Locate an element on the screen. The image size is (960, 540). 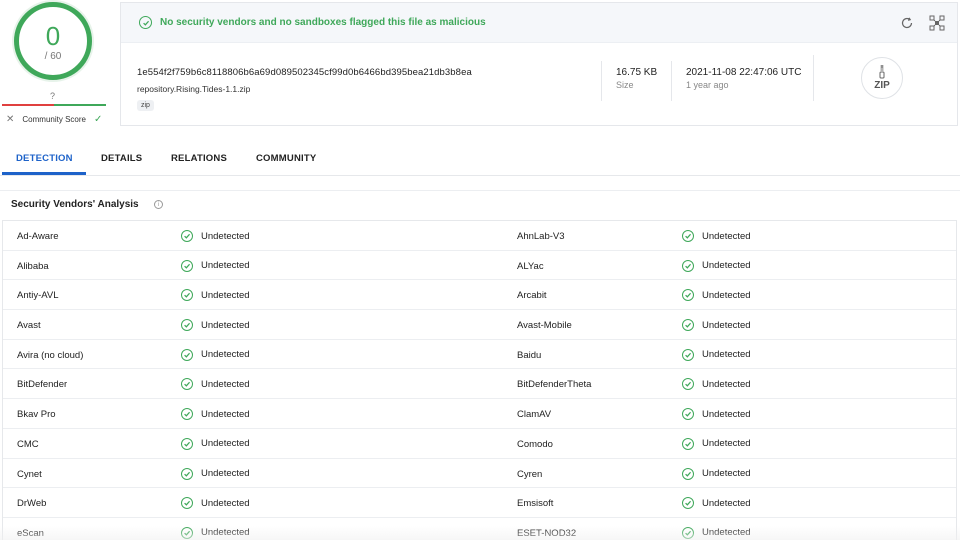
vendor-name: DrWeb is located at coordinates (32, 504).